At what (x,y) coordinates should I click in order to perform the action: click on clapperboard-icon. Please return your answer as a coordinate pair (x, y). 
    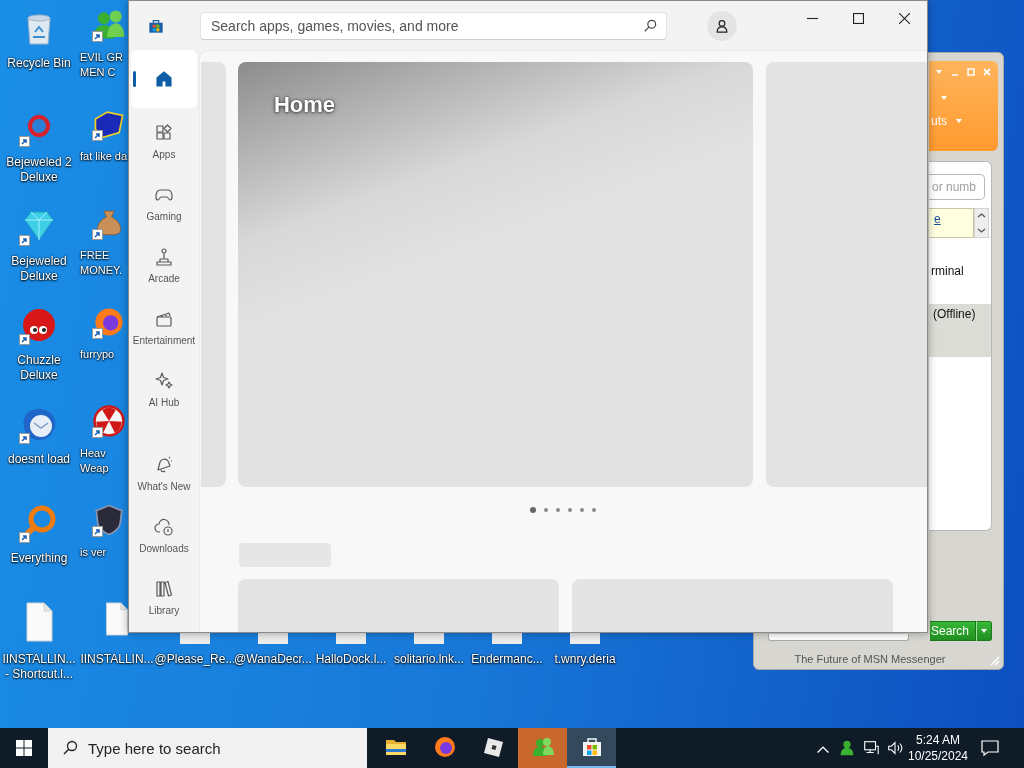
    Looking at the image, I should click on (164, 319).